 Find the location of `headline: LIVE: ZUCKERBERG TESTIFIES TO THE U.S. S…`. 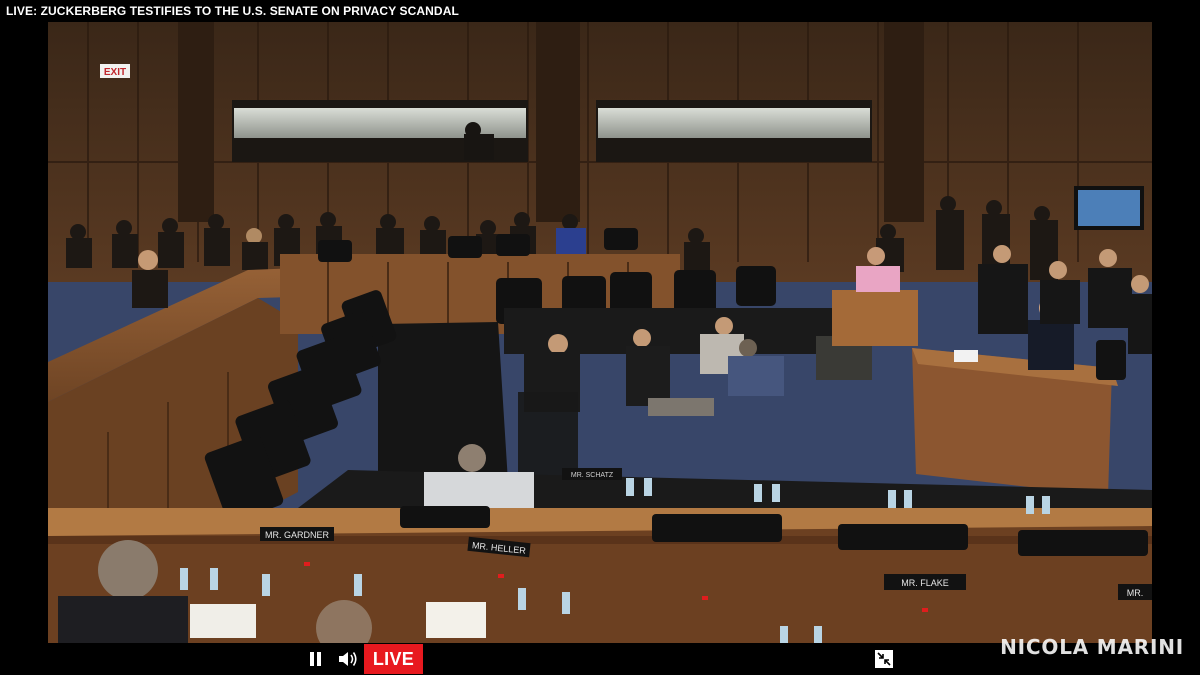

headline: LIVE: ZUCKERBERG TESTIFIES TO THE U.S. S… is located at coordinates (232, 11).